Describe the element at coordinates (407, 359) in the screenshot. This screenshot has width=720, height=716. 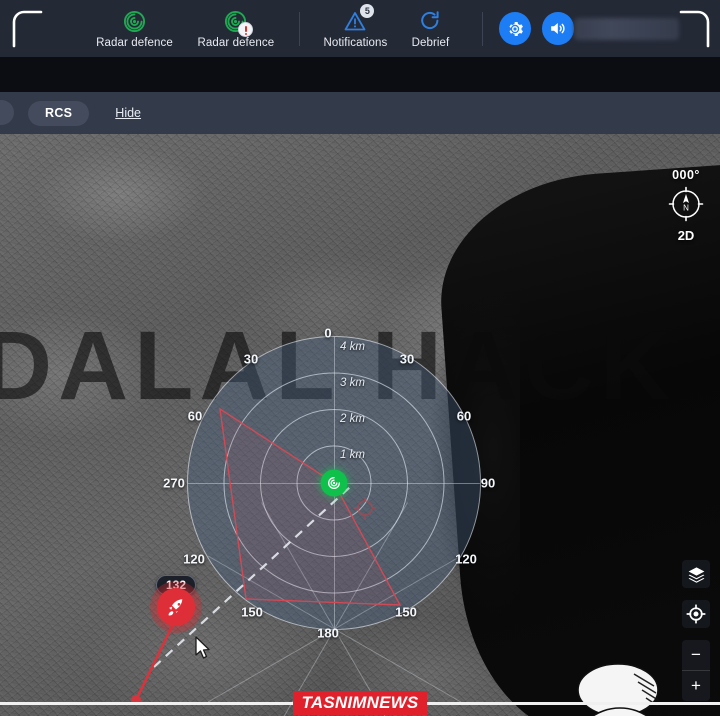
I see `bearing-label-30: 30` at that location.